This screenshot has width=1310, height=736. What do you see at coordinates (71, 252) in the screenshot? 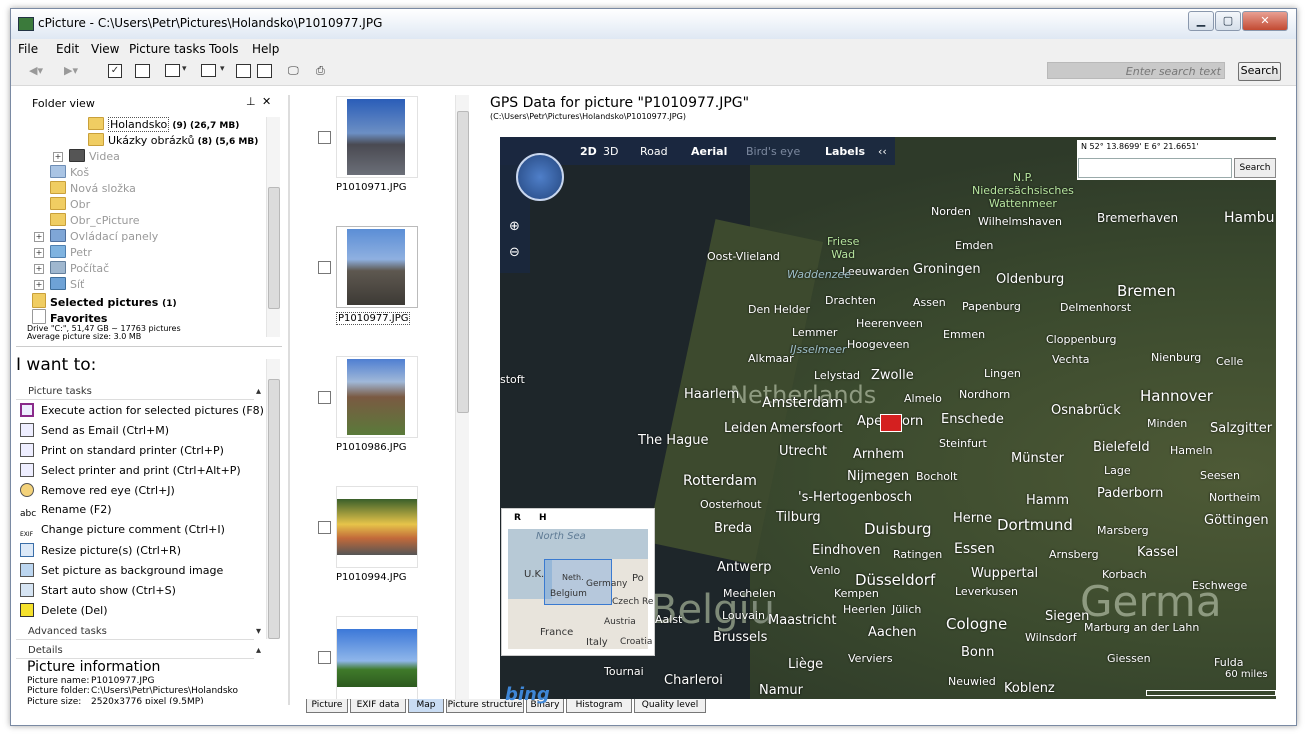
I see `tree-item-petr: Petr` at bounding box center [71, 252].